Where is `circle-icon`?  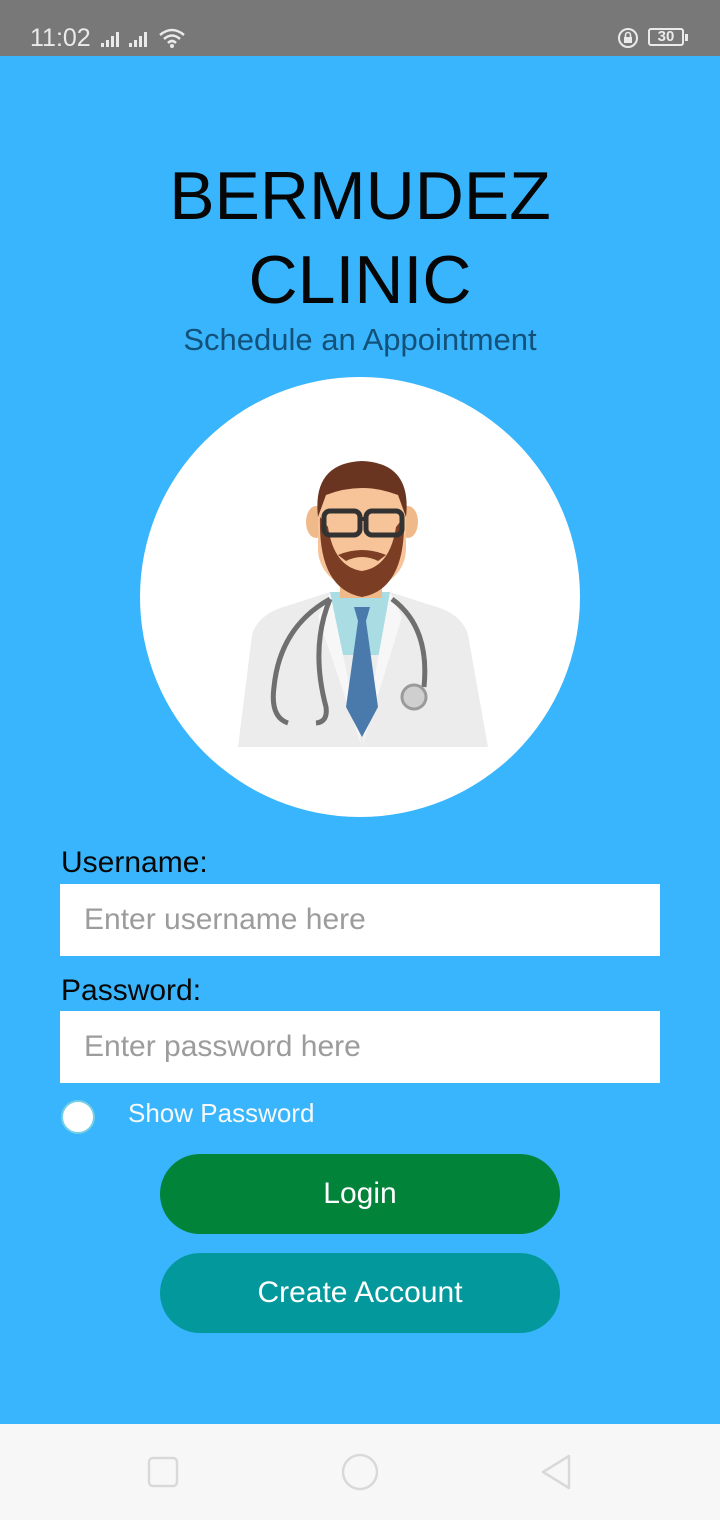 circle-icon is located at coordinates (360, 1472).